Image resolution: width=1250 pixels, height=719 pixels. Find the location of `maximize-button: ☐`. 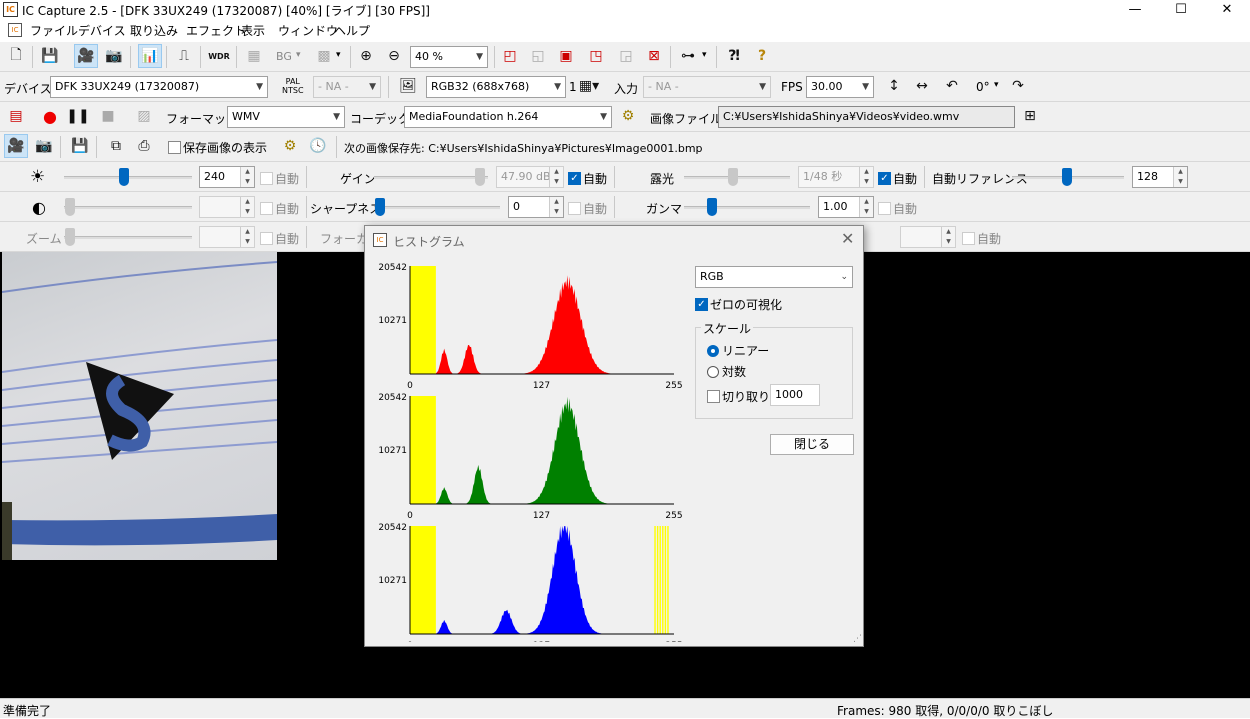

maximize-button: ☐ is located at coordinates (1181, 10).